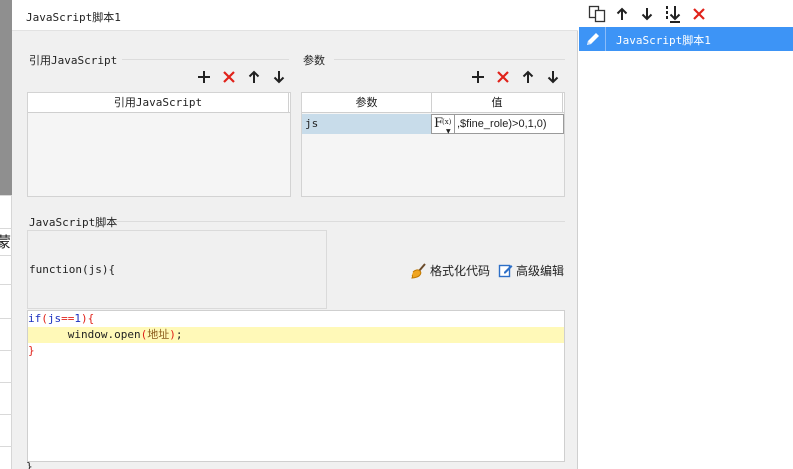 Image resolution: width=793 pixels, height=469 pixels. I want to click on code-token: ;, so click(179, 334).